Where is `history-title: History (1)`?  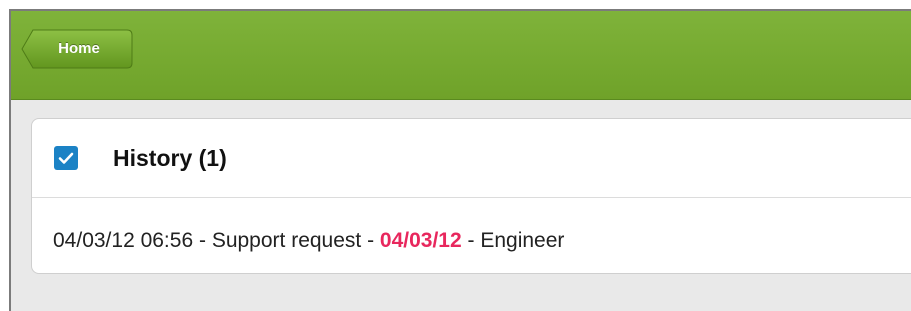 history-title: History (1) is located at coordinates (170, 158).